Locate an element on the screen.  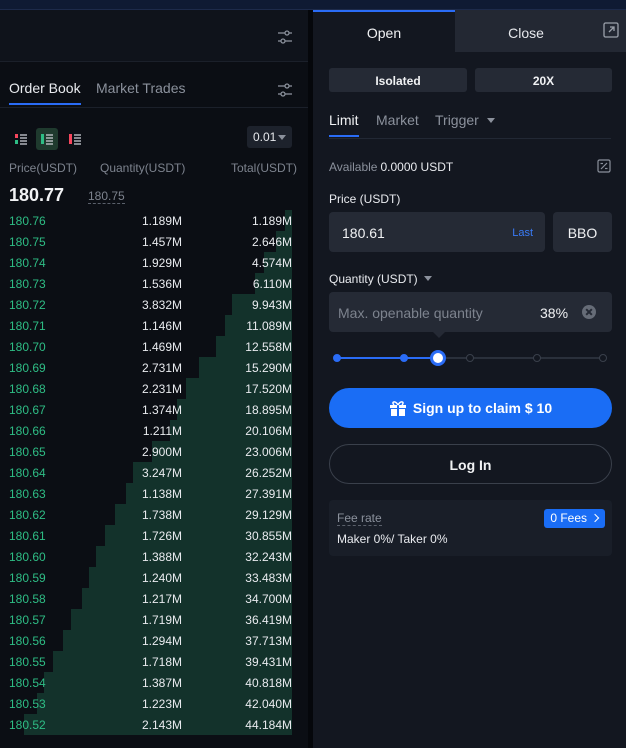
row-quantity: 1.217M is located at coordinates (161, 599).